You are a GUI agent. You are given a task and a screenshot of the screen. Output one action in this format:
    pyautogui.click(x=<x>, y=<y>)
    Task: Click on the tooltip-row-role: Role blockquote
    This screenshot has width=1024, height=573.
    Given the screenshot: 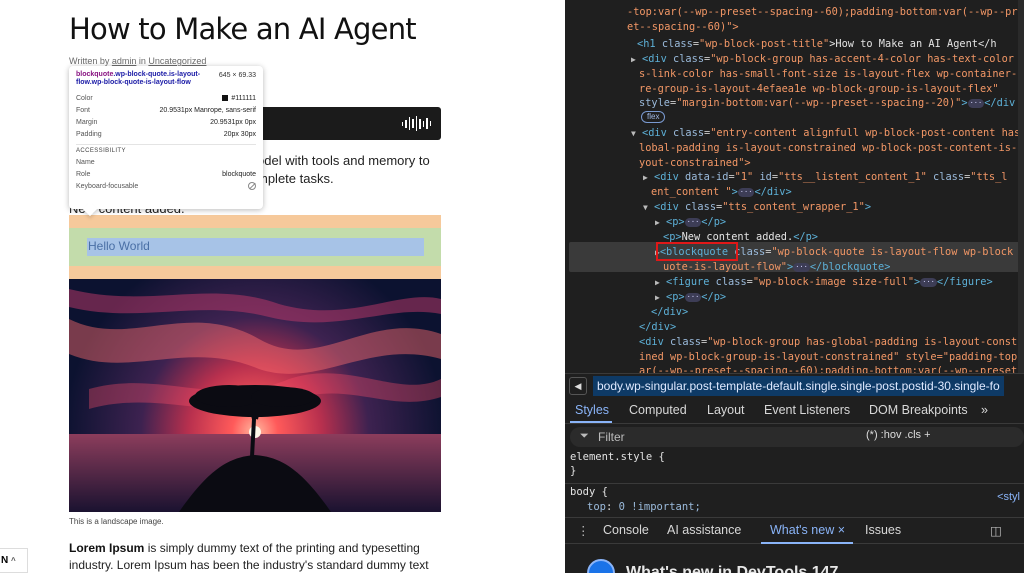 What is the action you would take?
    pyautogui.click(x=166, y=174)
    